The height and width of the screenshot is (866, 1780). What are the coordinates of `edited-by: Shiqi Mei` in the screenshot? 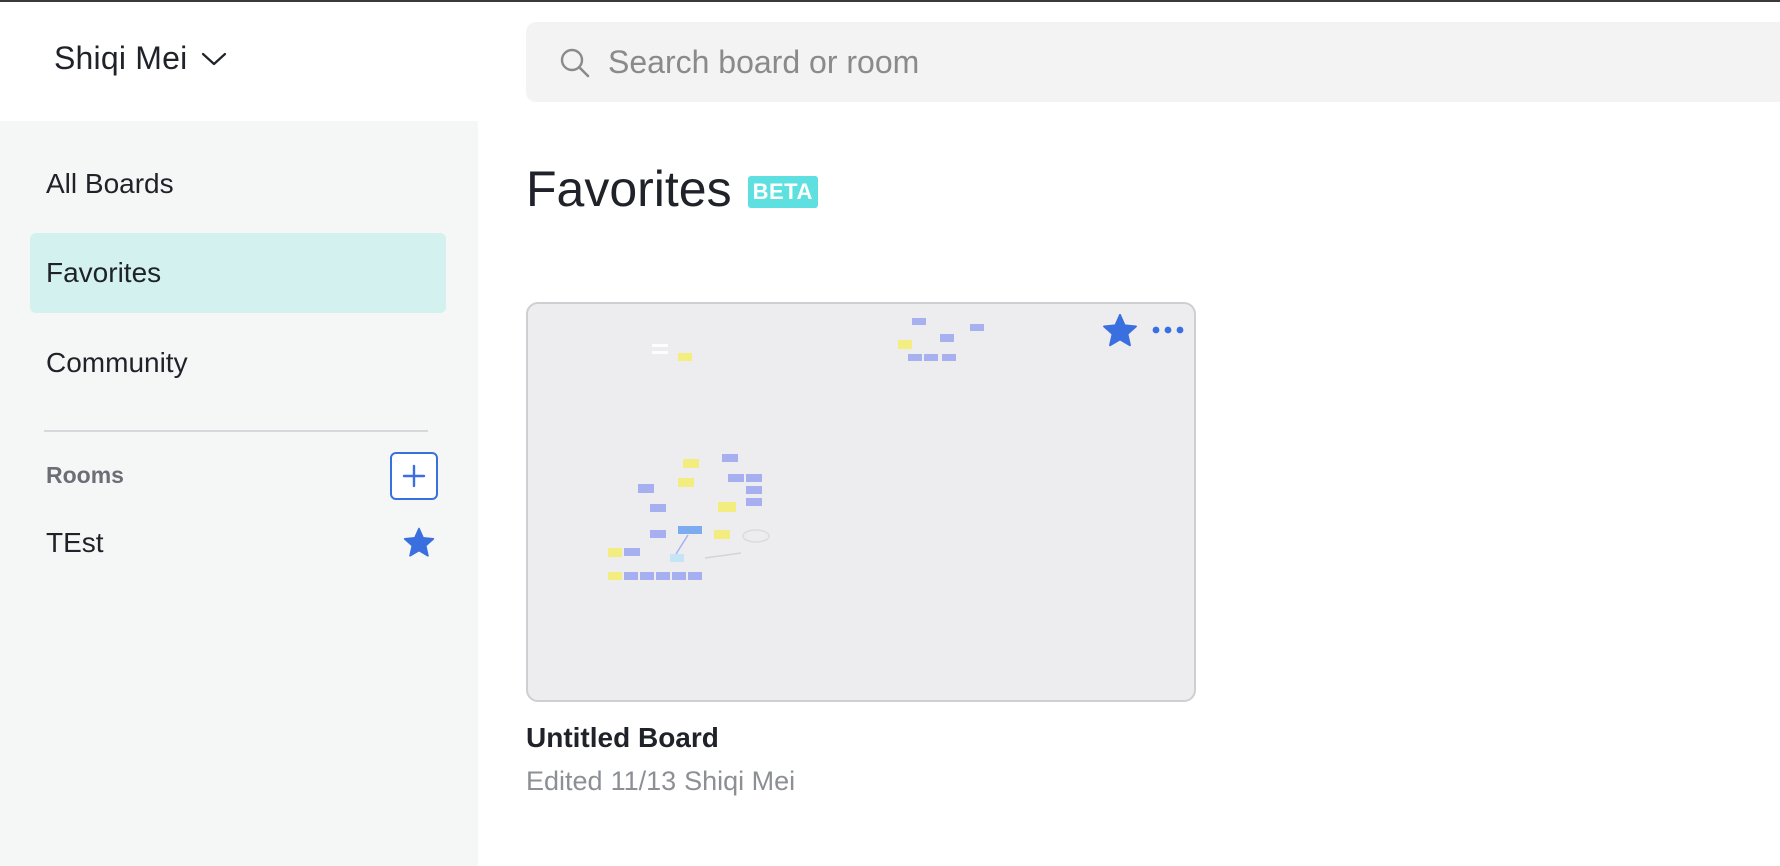 It's located at (740, 781).